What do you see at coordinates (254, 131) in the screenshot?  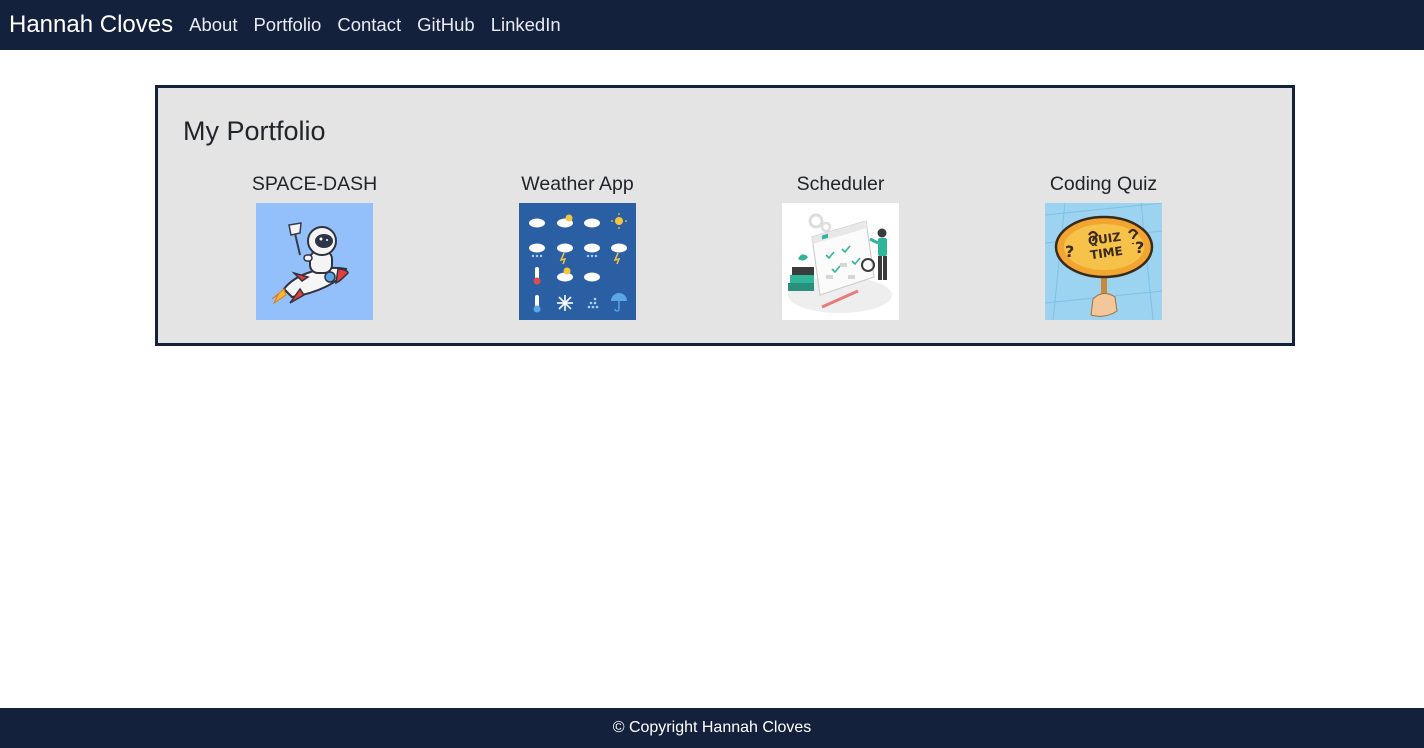 I see `portfolio-heading: My Portfolio` at bounding box center [254, 131].